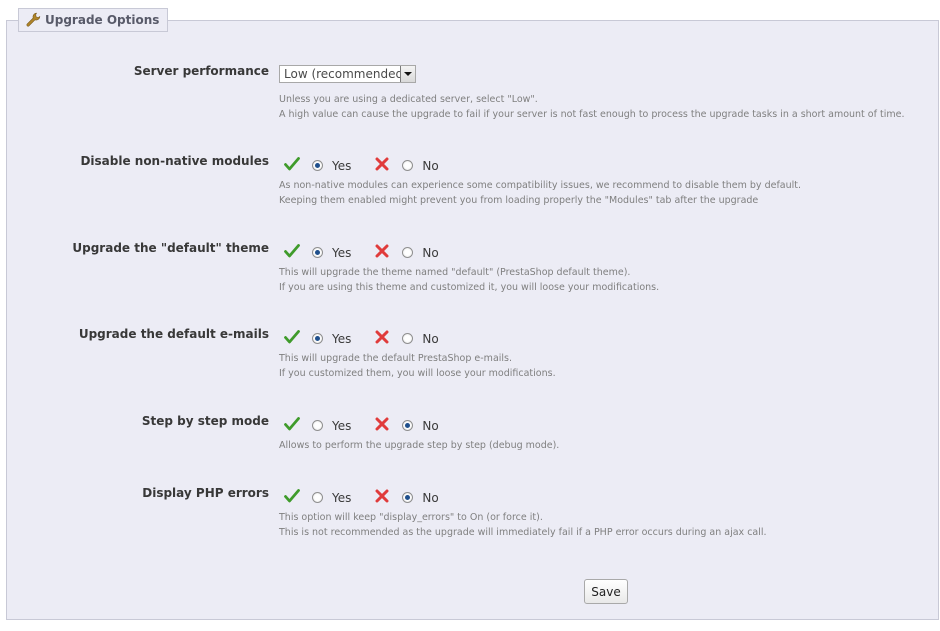 The width and height of the screenshot is (940, 631). What do you see at coordinates (33, 20) in the screenshot?
I see `wrench-icon` at bounding box center [33, 20].